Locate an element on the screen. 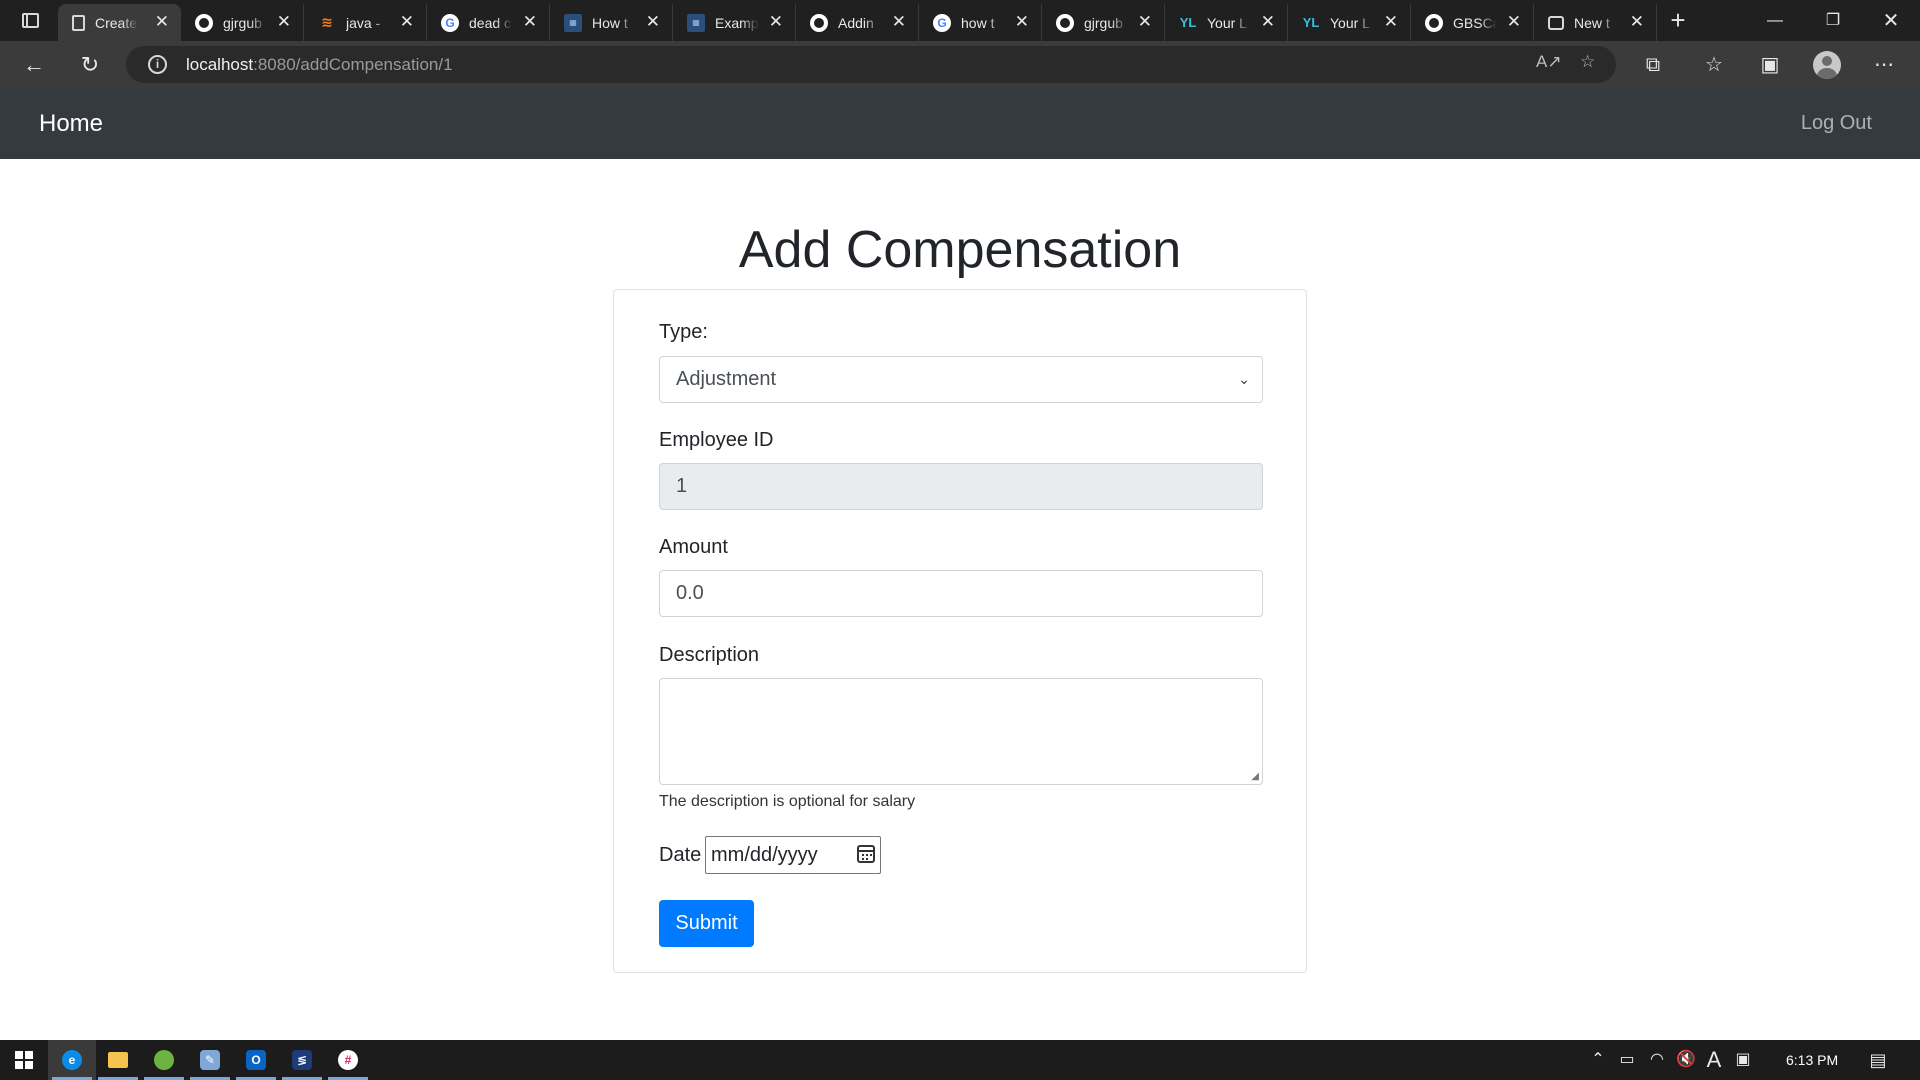 The height and width of the screenshot is (1080, 1920). tab-title: How t is located at coordinates (610, 22).